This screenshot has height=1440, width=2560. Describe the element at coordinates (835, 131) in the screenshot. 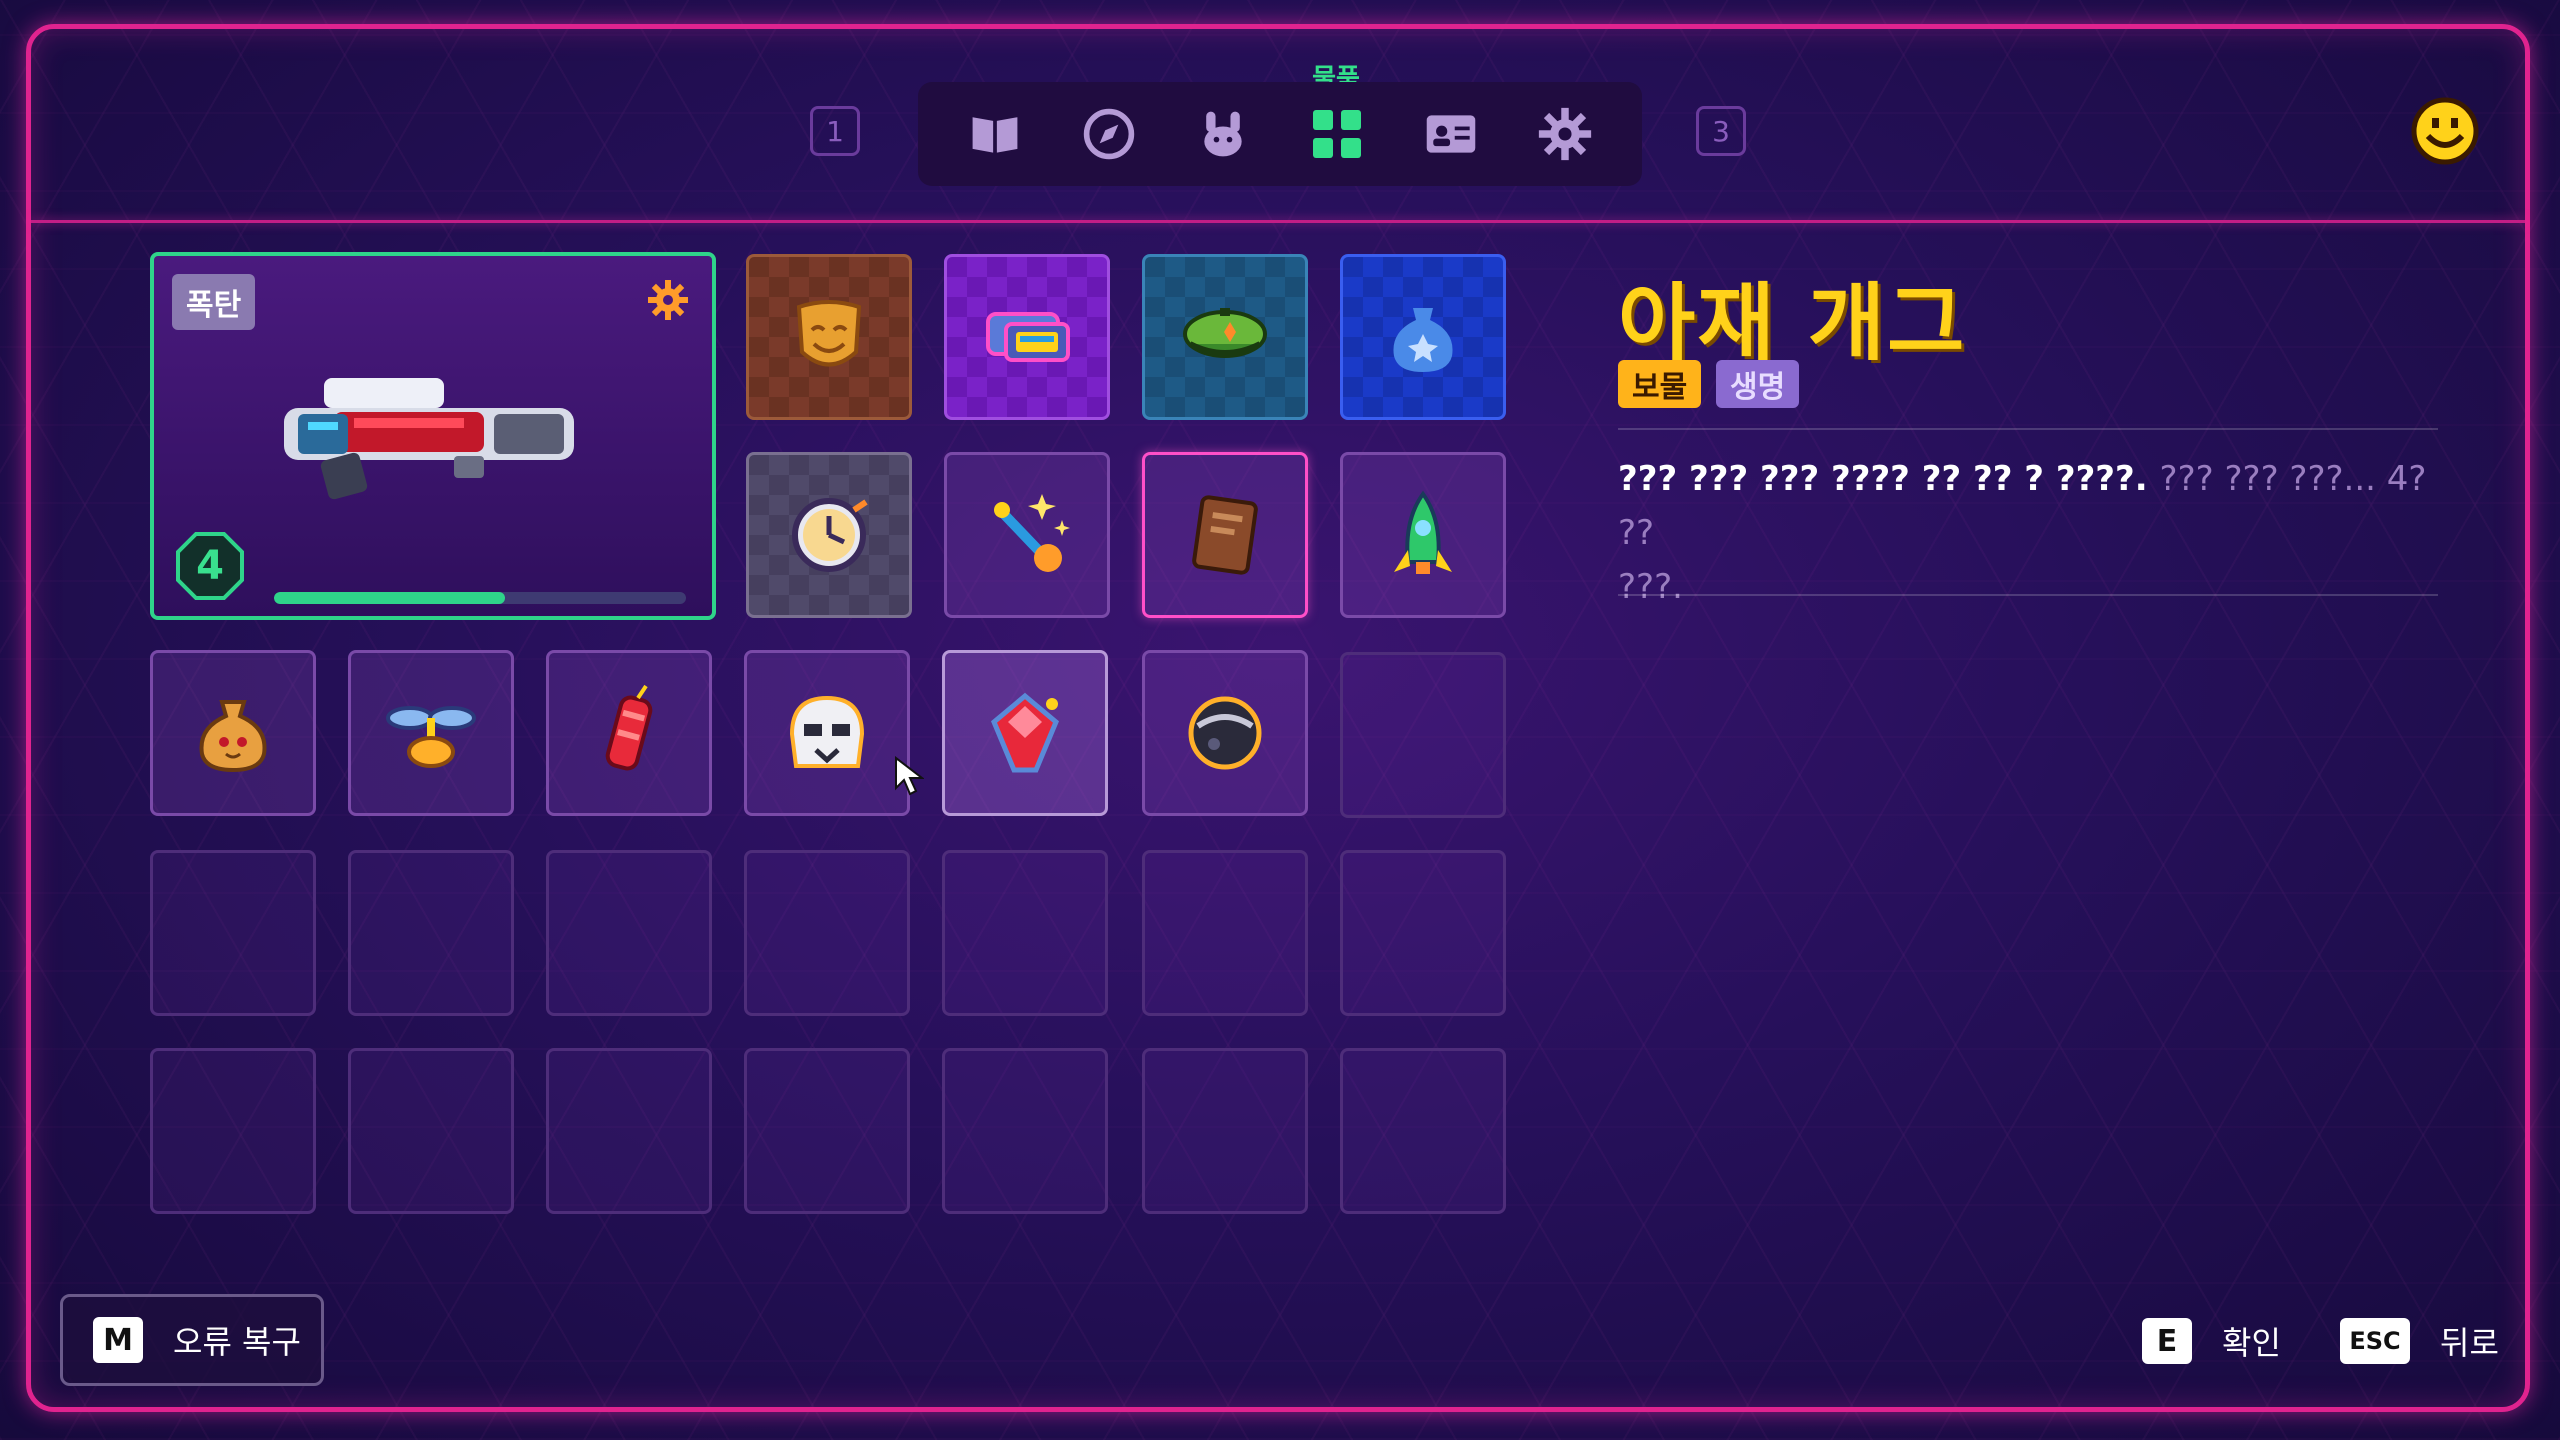

I see `prev-page-key: 1` at that location.